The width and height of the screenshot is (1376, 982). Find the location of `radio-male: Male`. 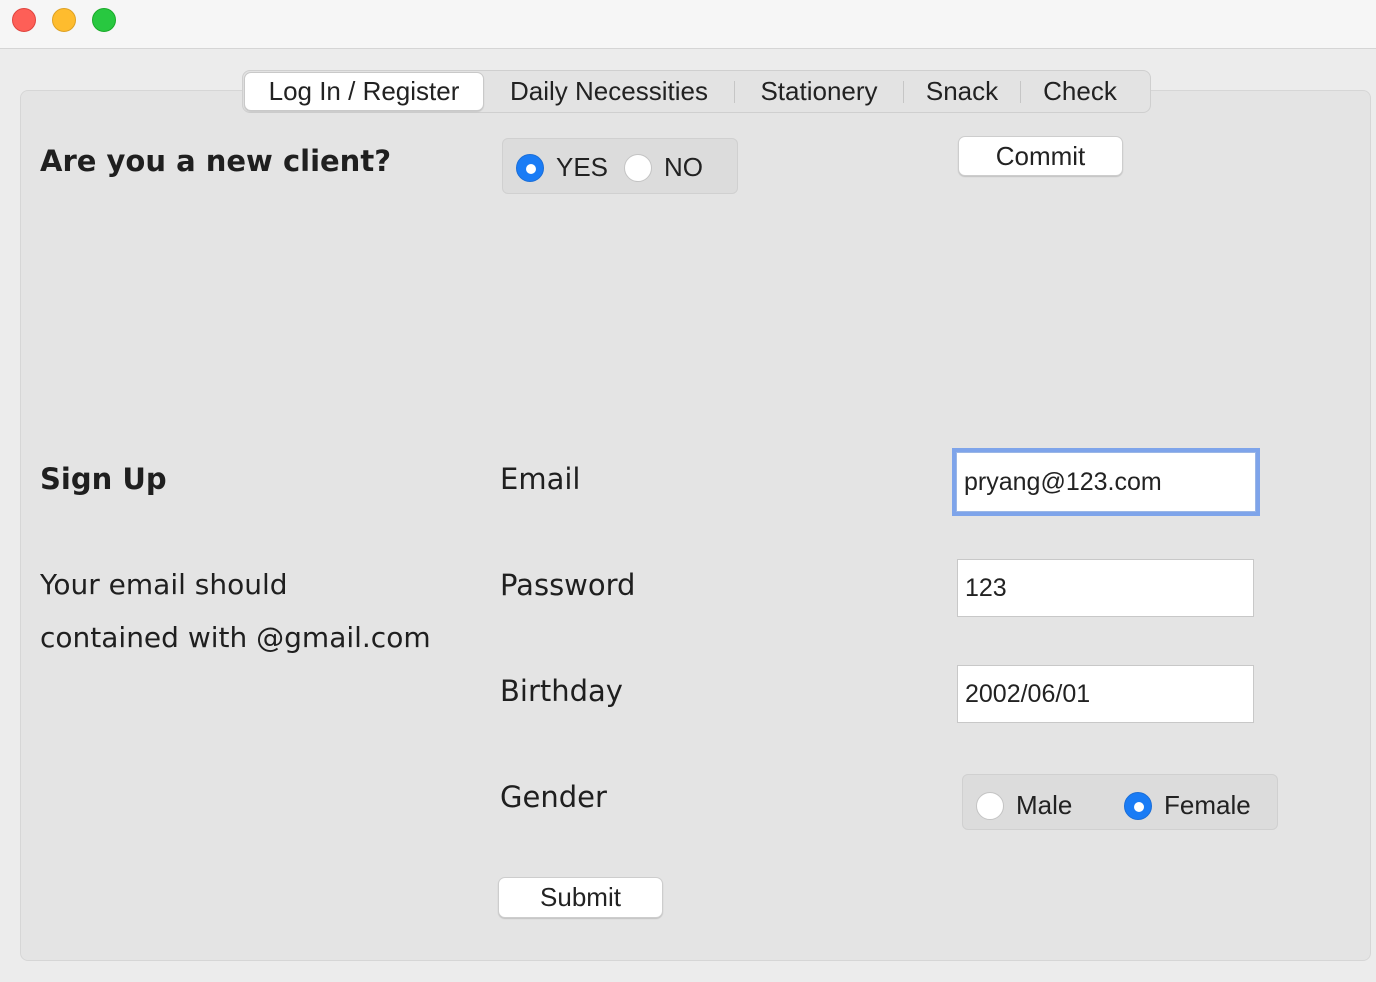

radio-male: Male is located at coordinates (1024, 805).